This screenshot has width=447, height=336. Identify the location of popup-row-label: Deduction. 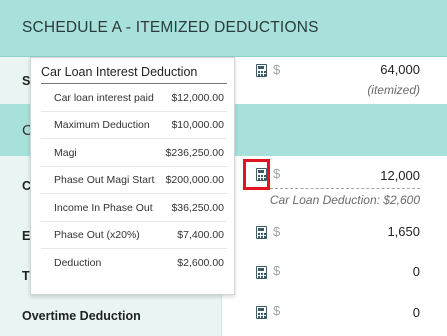
(78, 263).